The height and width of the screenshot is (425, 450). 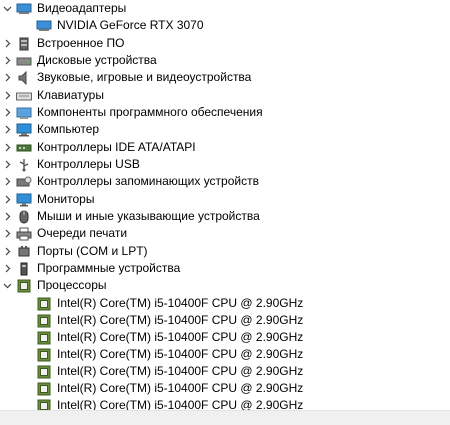 I want to click on tree-category-processors: Процессоры, so click(x=225, y=285).